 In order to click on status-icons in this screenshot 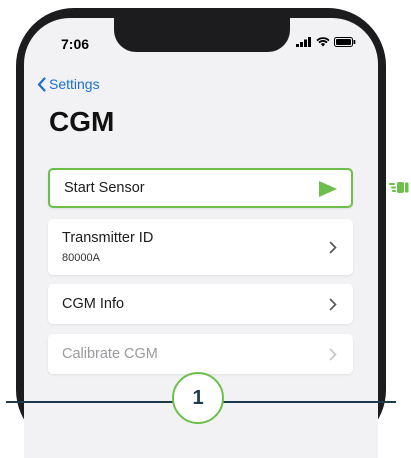, I will do `click(326, 42)`.